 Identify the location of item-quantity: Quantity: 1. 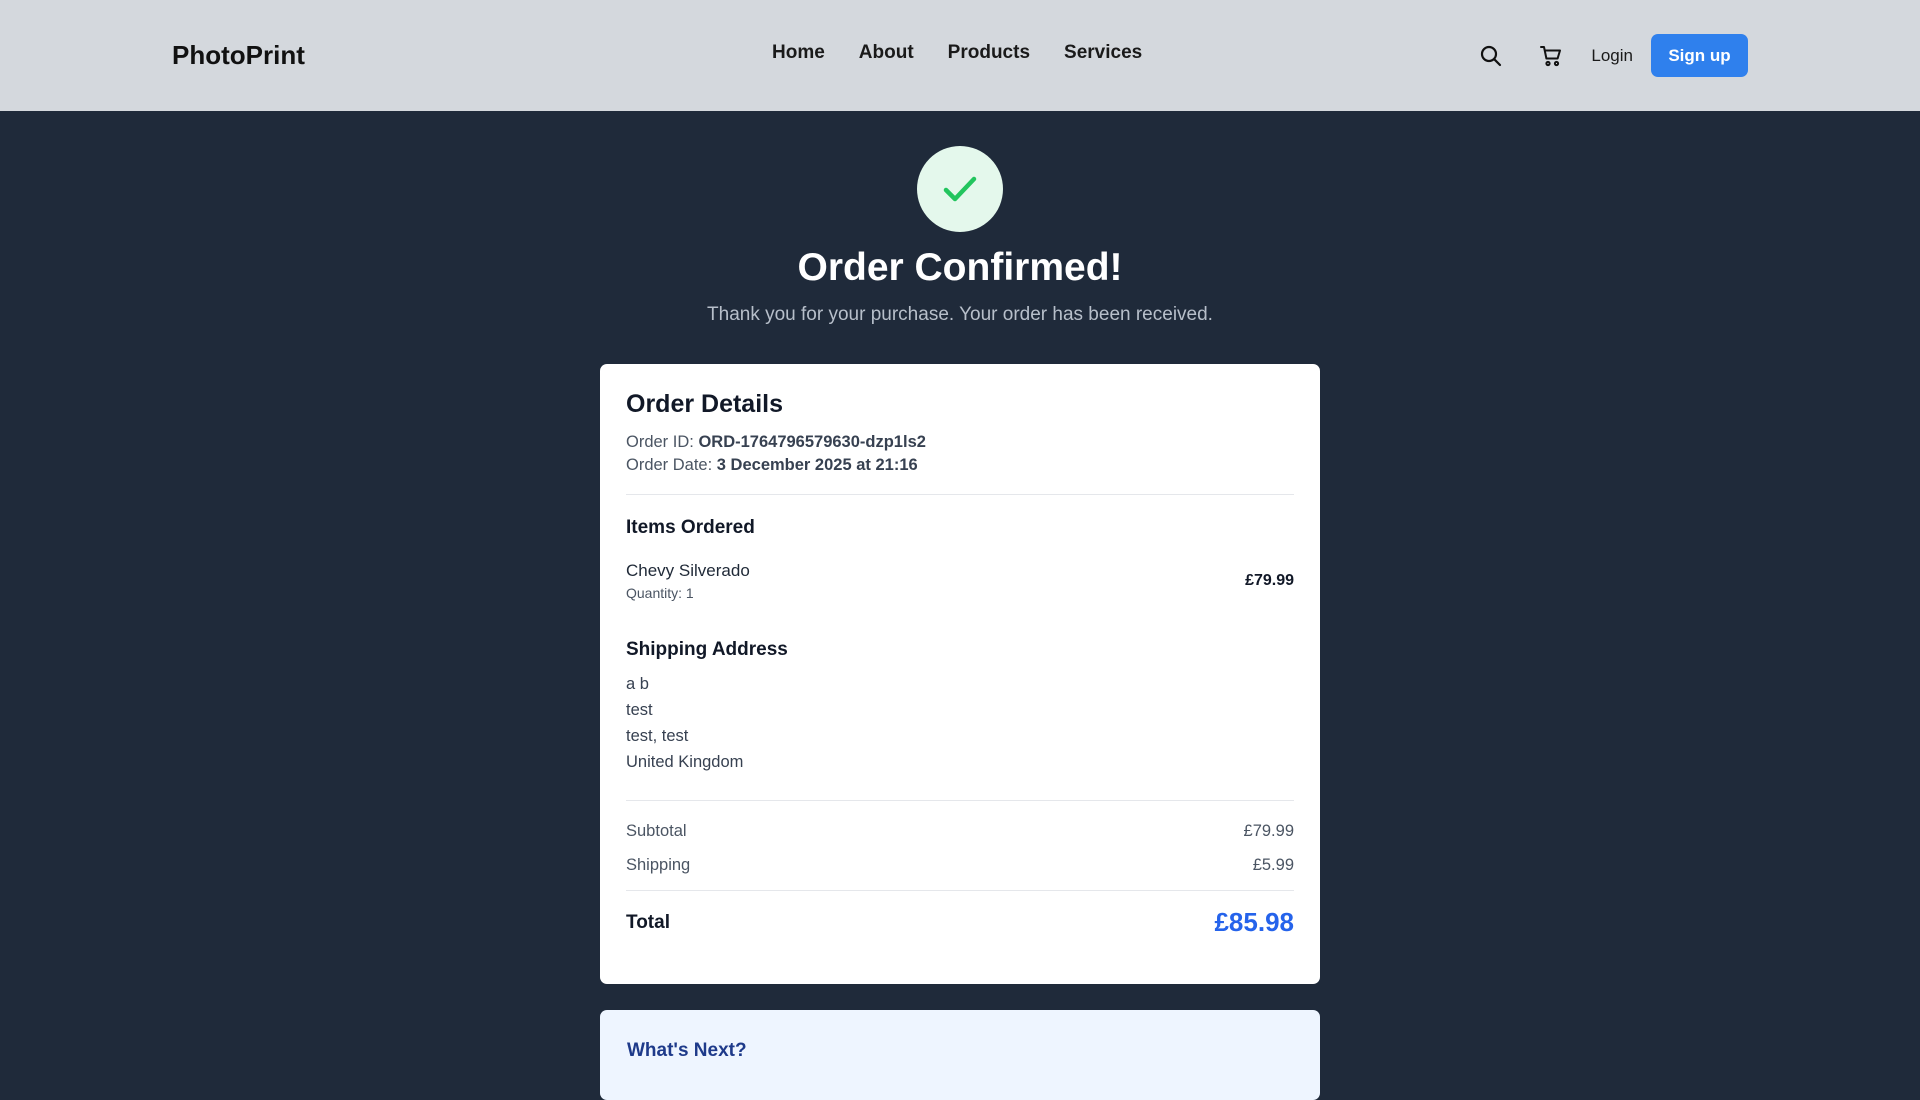
(660, 593).